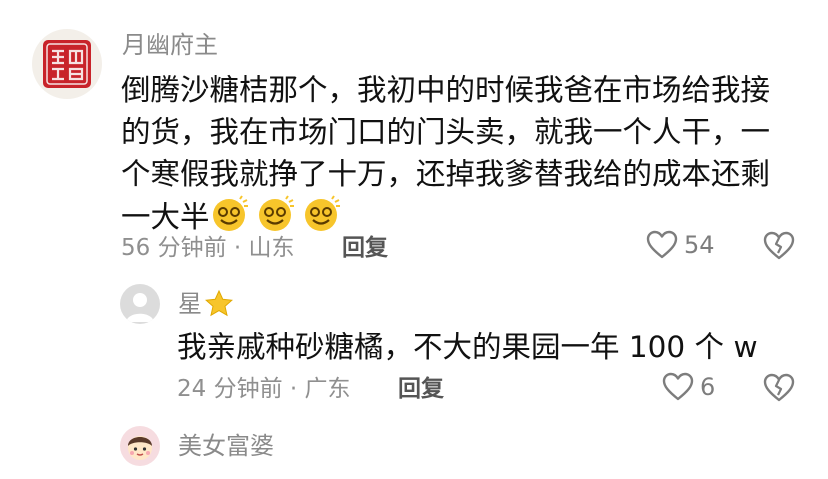 The image size is (828, 479). I want to click on comment-line: 我亲戚种砂糖橘，不大的果园一年 100 个 w, so click(467, 347).